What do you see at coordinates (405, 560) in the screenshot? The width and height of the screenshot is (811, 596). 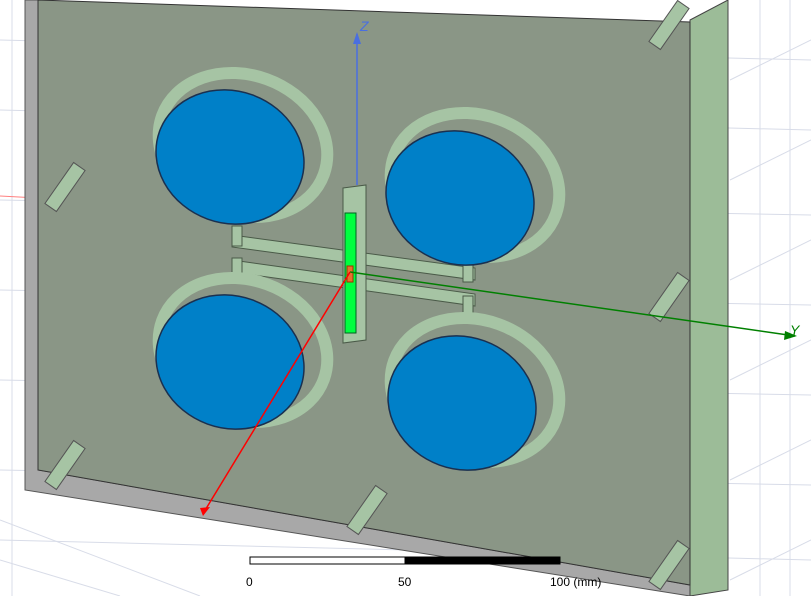 I see `scale-bar` at bounding box center [405, 560].